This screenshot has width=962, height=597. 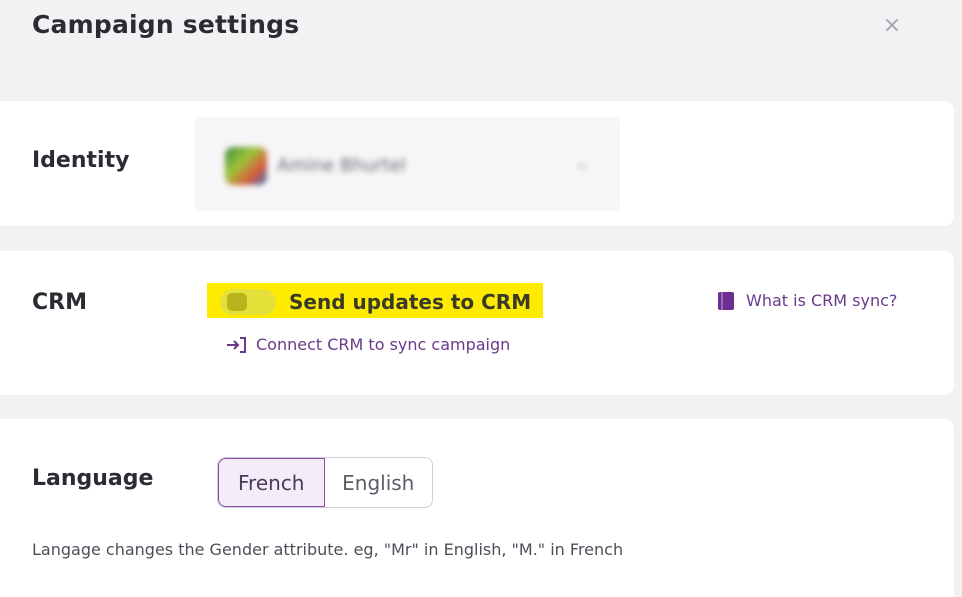 I want to click on login-icon, so click(x=237, y=345).